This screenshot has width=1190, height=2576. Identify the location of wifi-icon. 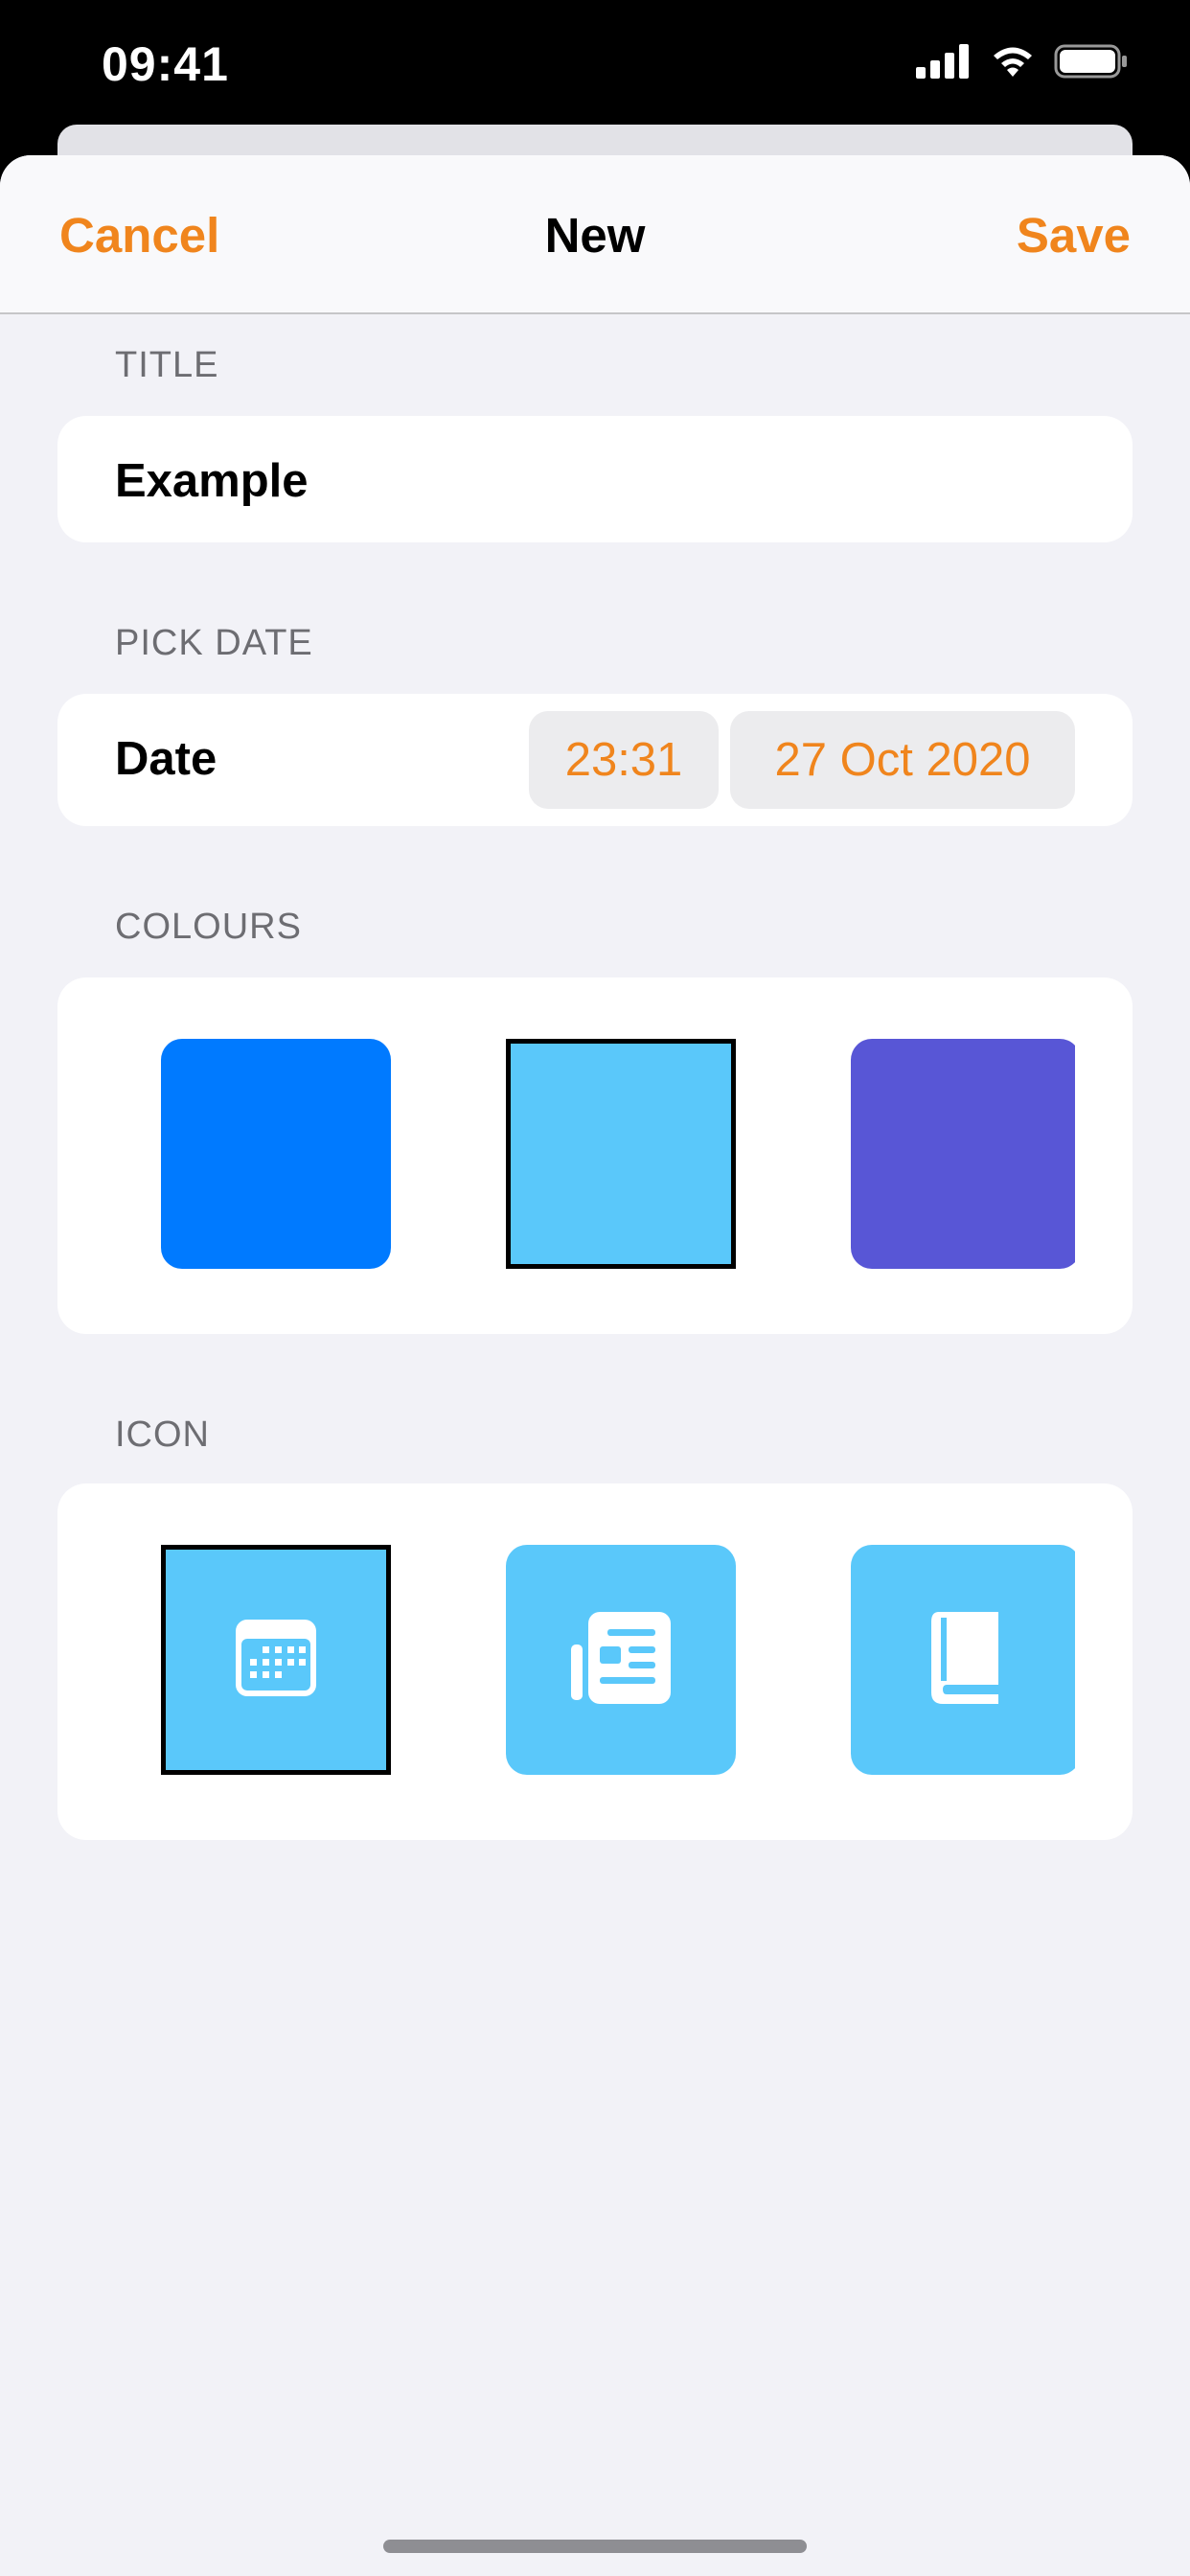
(1013, 63).